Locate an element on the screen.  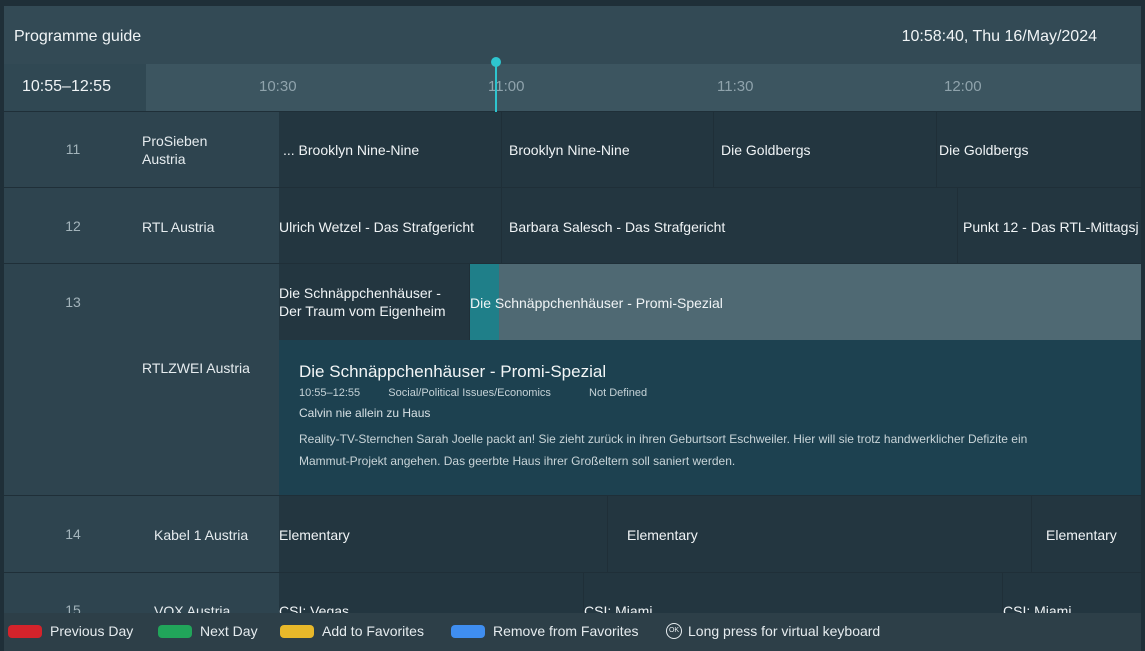
program-title: Brooklyn Nine-Nine is located at coordinates (569, 150).